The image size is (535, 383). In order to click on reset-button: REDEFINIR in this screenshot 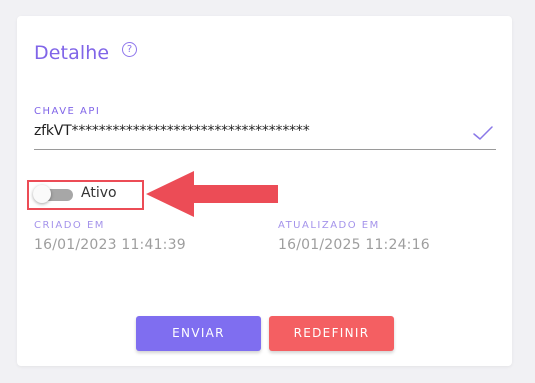, I will do `click(331, 333)`.